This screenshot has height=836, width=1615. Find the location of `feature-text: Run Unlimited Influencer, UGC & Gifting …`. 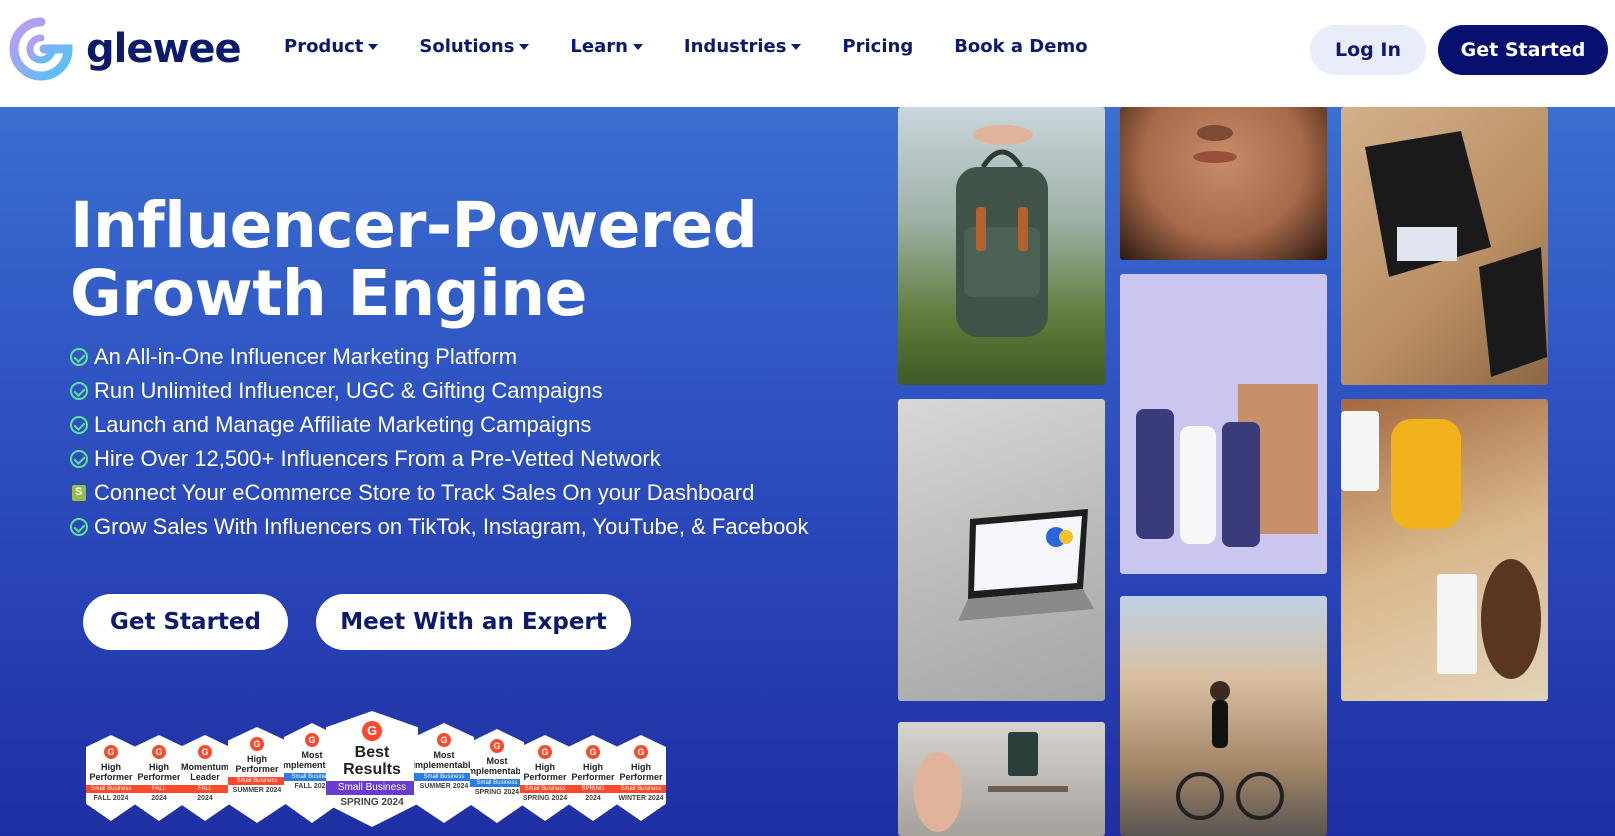

feature-text: Run Unlimited Influencer, UGC & Gifting … is located at coordinates (348, 390).